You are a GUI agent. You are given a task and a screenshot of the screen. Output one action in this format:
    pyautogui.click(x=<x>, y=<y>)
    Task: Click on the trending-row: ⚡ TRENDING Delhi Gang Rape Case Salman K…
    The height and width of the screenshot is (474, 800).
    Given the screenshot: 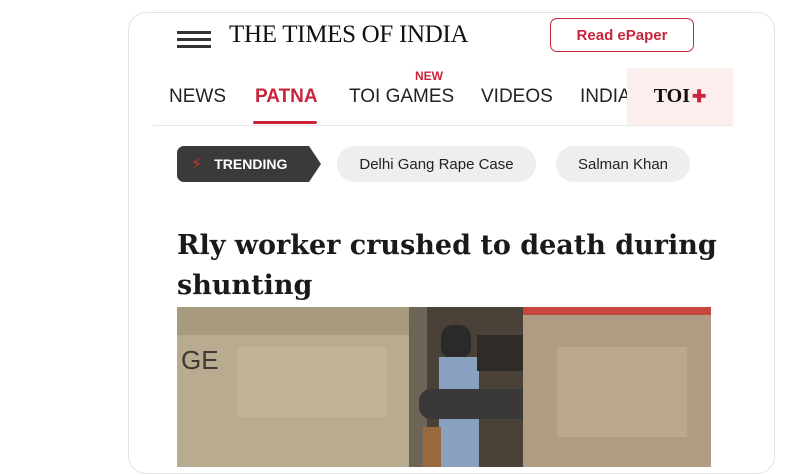 What is the action you would take?
    pyautogui.click(x=457, y=164)
    